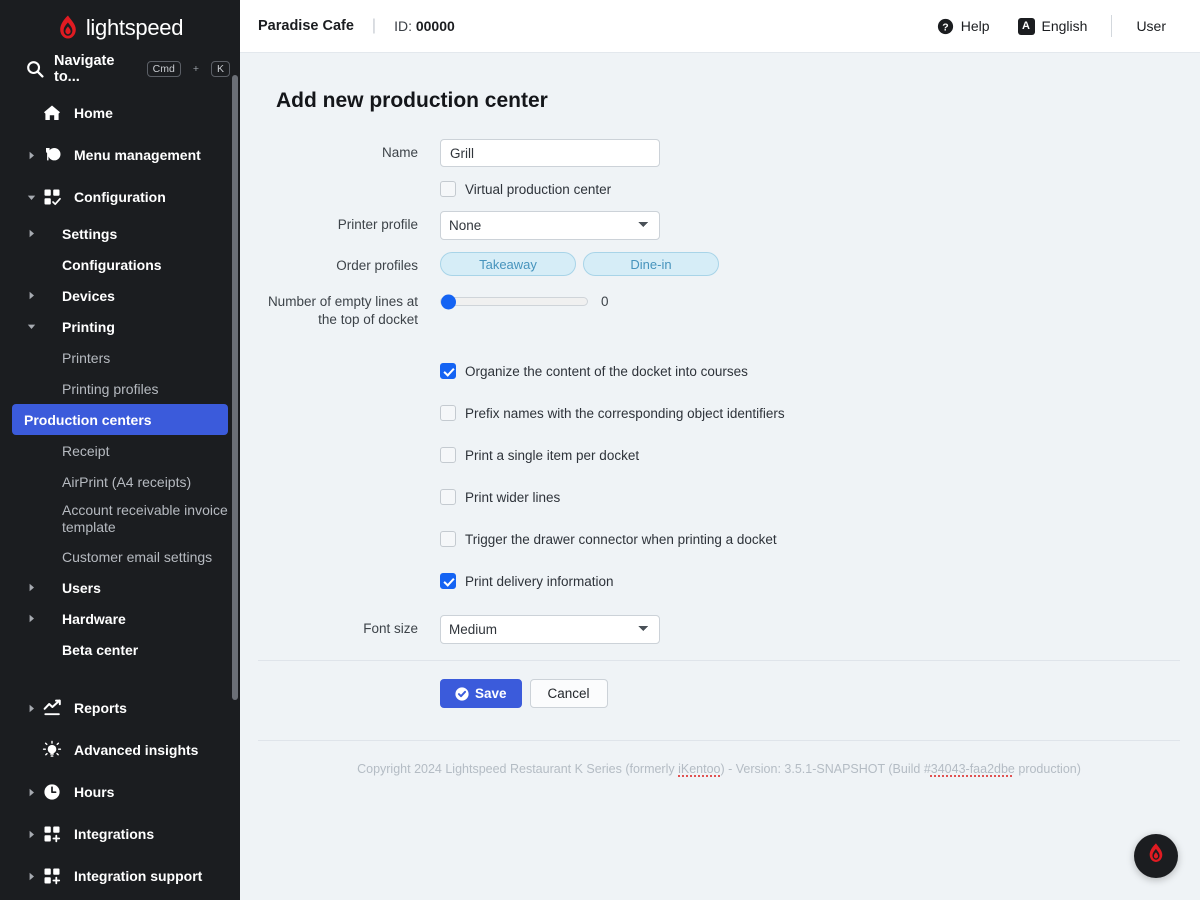 This screenshot has width=1200, height=900. I want to click on sidebar-item-settings: Settings, so click(120, 233).